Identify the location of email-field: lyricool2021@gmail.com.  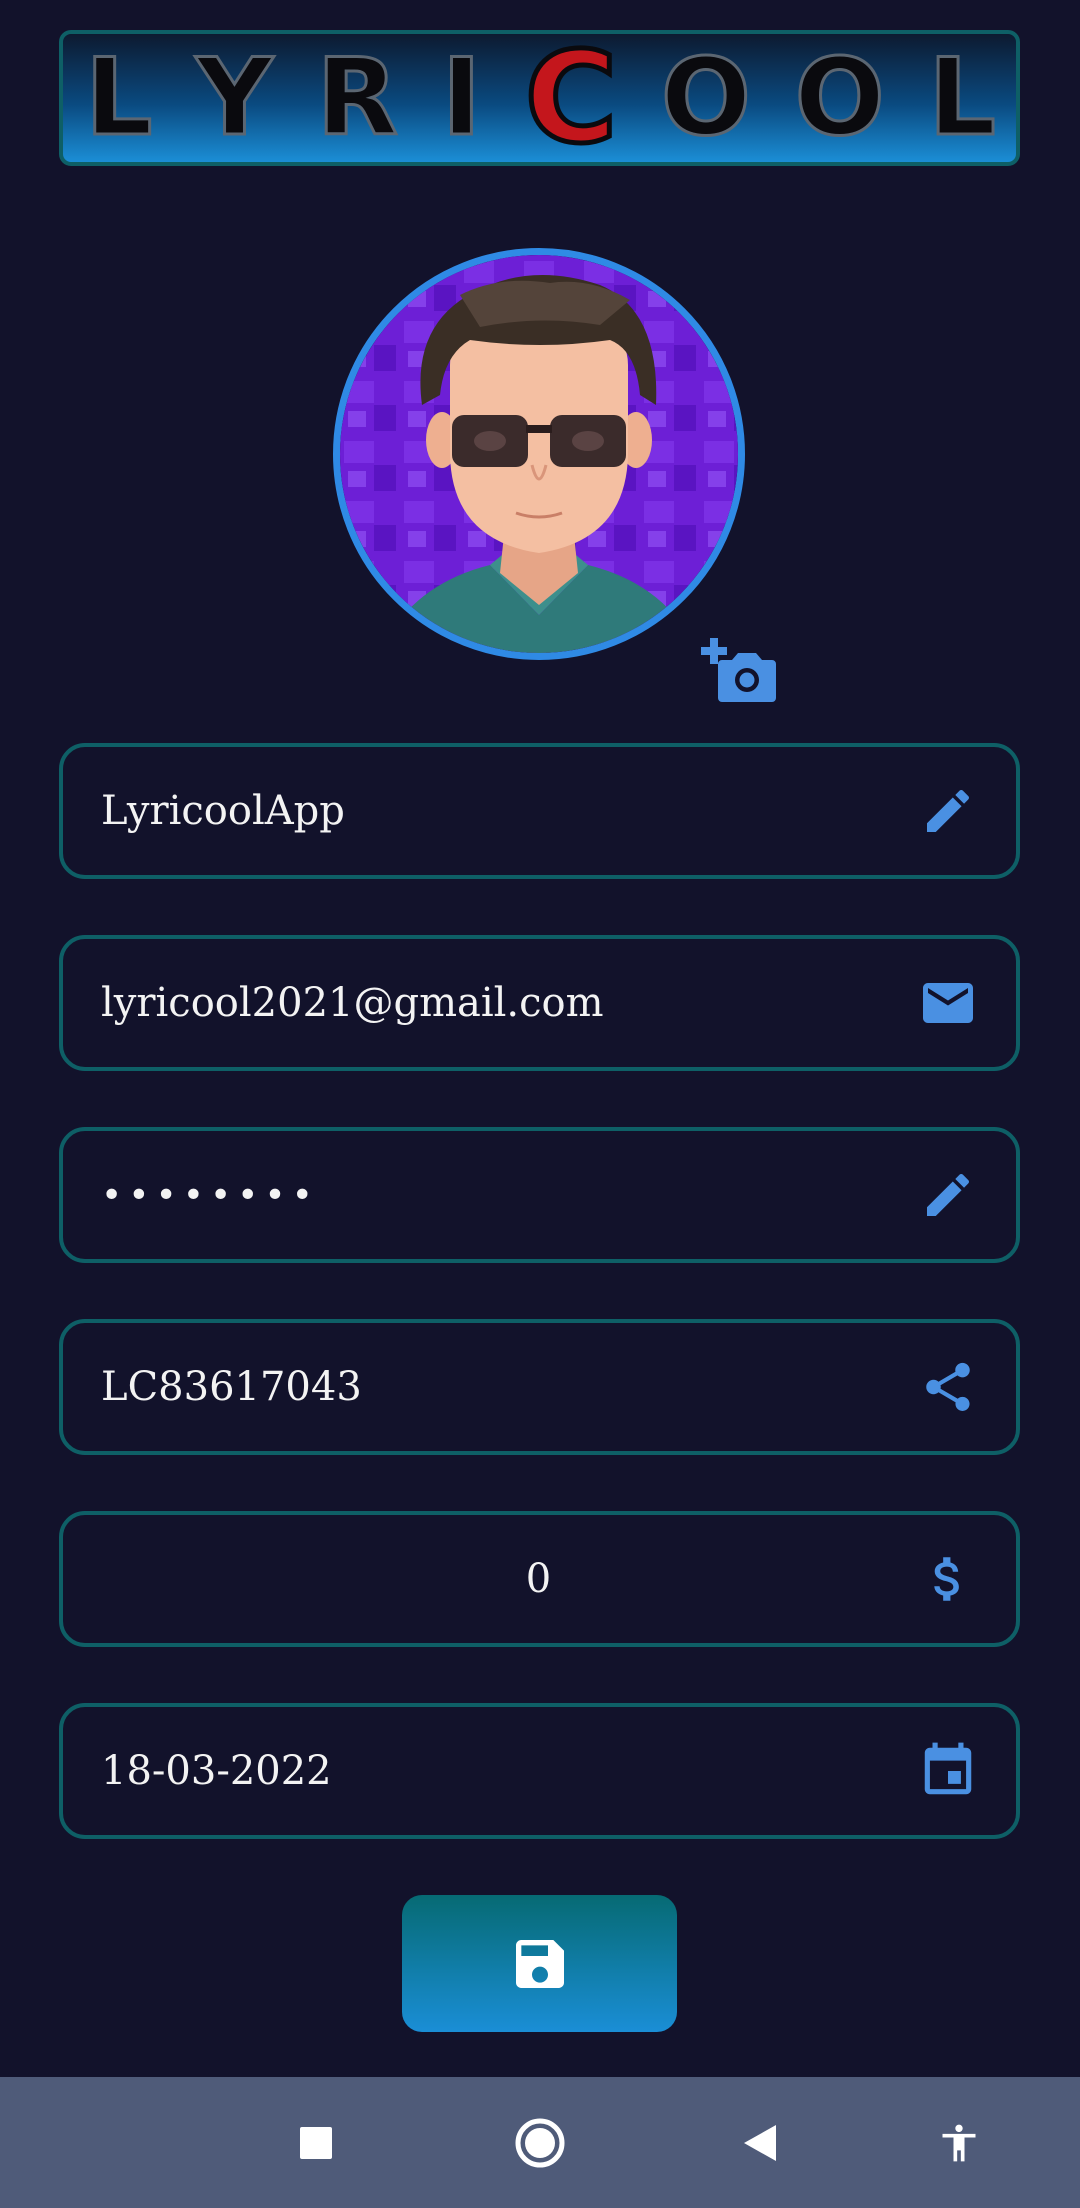
(539, 1003).